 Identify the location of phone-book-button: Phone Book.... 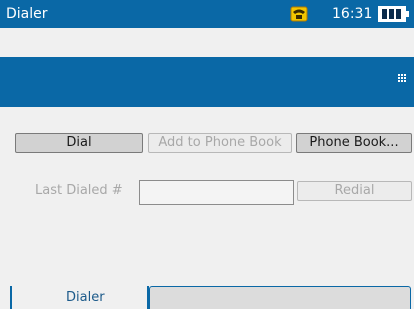
(354, 143).